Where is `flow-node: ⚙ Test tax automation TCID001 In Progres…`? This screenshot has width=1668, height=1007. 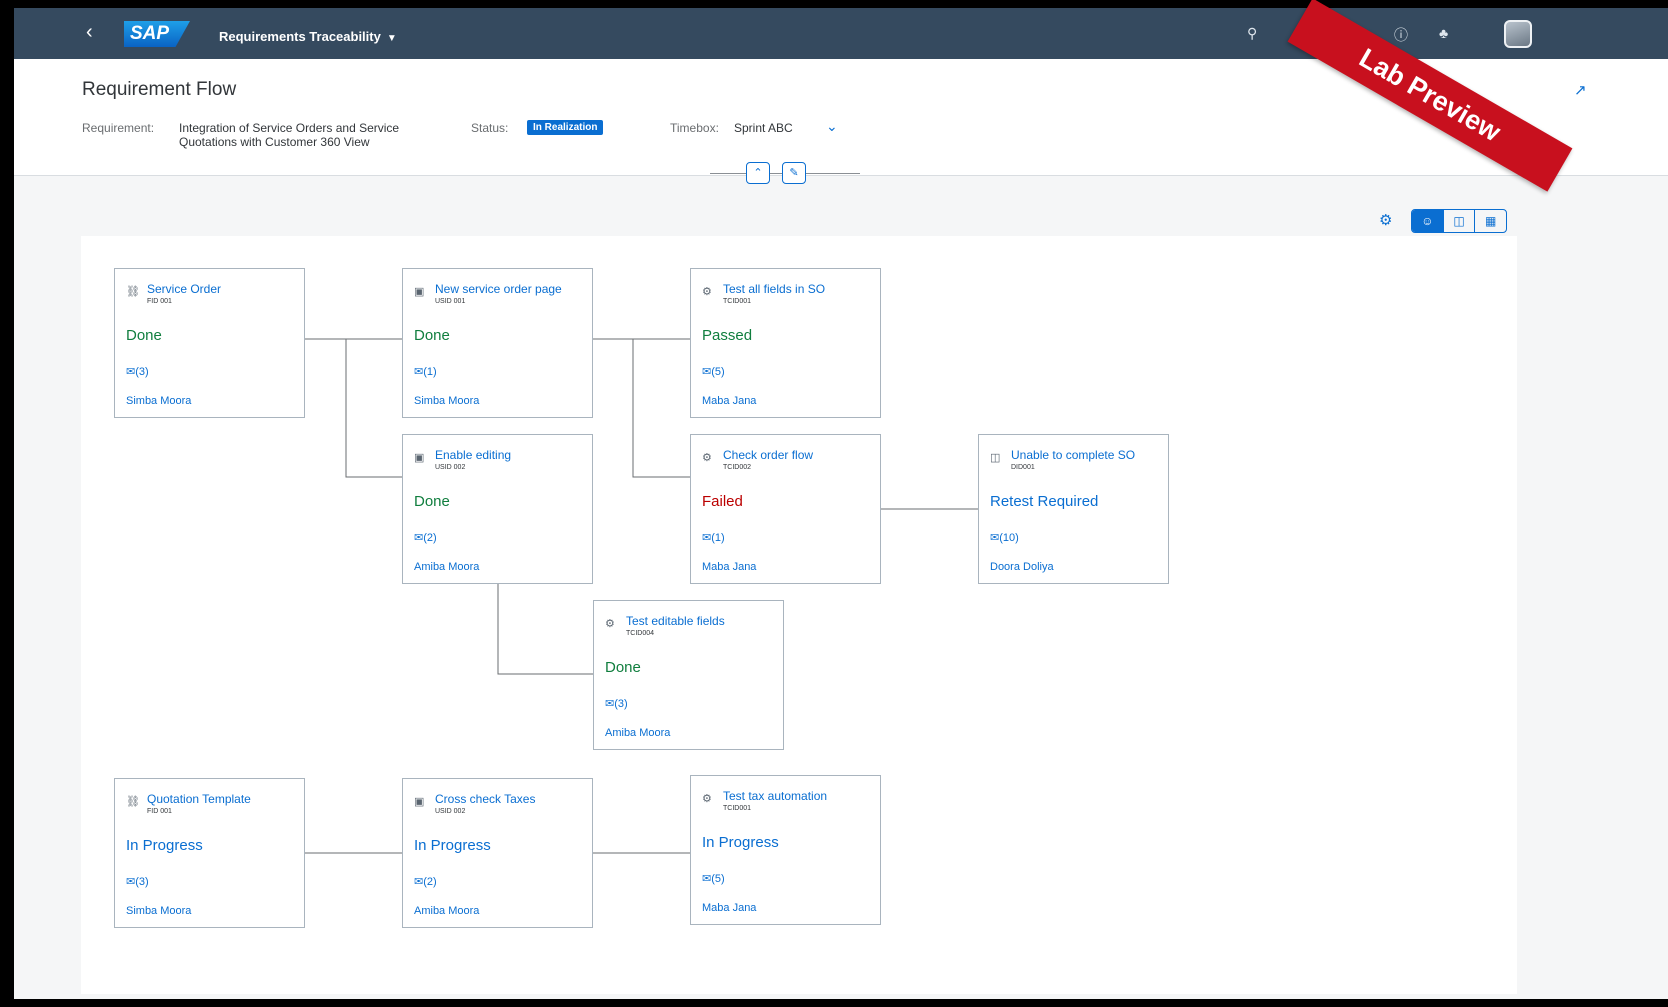 flow-node: ⚙ Test tax automation TCID001 In Progres… is located at coordinates (785, 850).